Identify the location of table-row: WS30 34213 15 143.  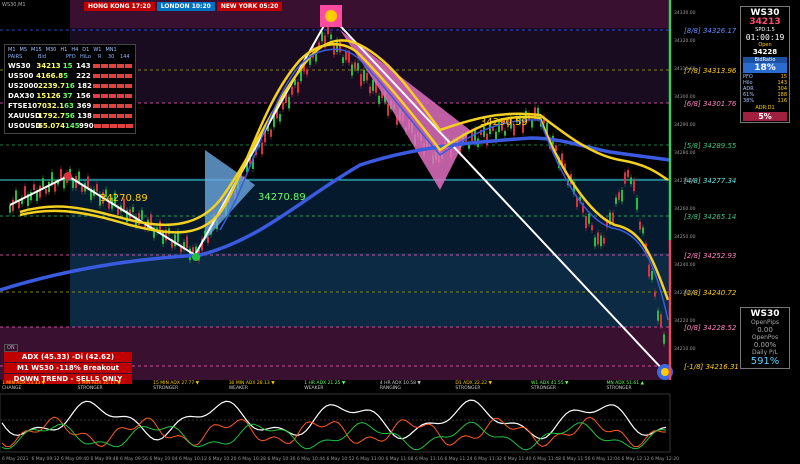
(70, 66).